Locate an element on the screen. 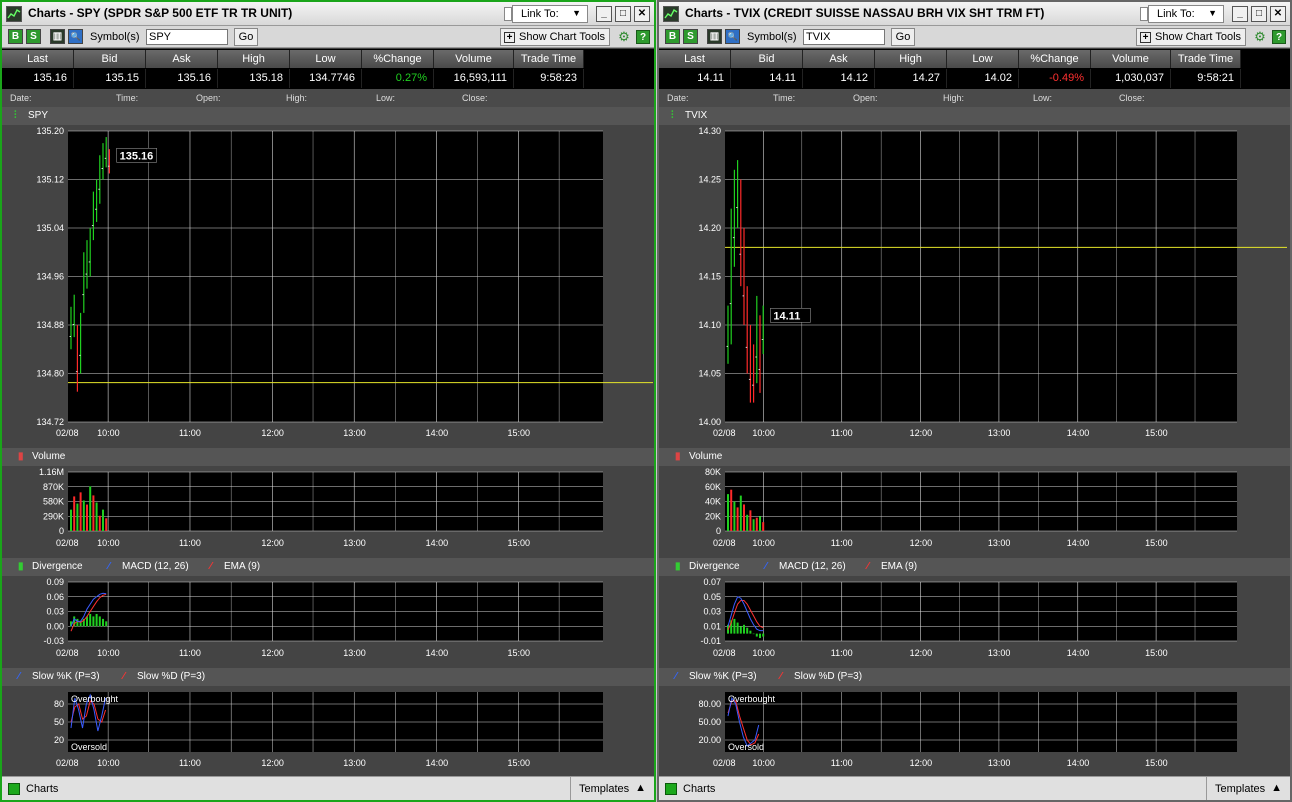 This screenshot has height=802, width=1292. y-axis-tick-label: 134.96 is located at coordinates (50, 277).